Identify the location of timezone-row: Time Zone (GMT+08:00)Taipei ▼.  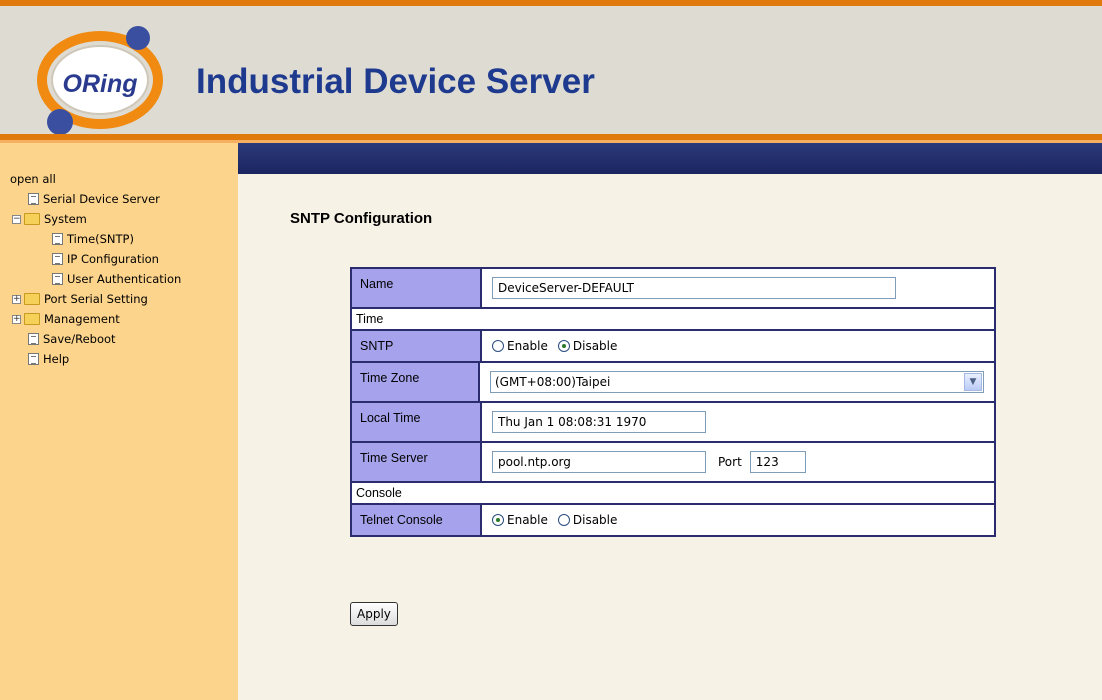
(673, 383).